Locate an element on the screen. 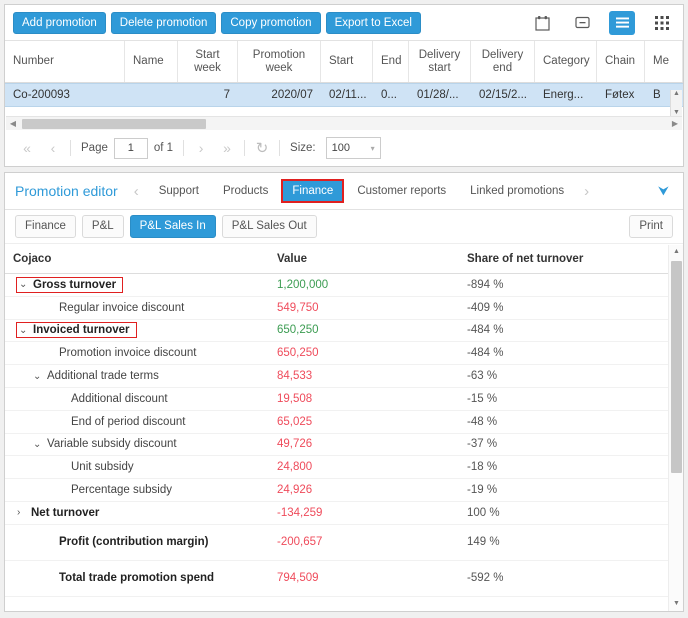 The width and height of the screenshot is (688, 618). column-header-promotion-week: Promotion week is located at coordinates (279, 61).